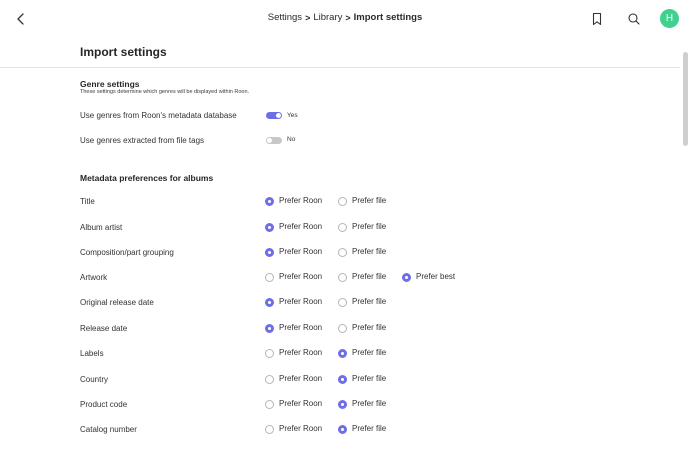 Image resolution: width=690 pixels, height=454 pixels. Describe the element at coordinates (685, 99) in the screenshot. I see `scrollbar` at that location.